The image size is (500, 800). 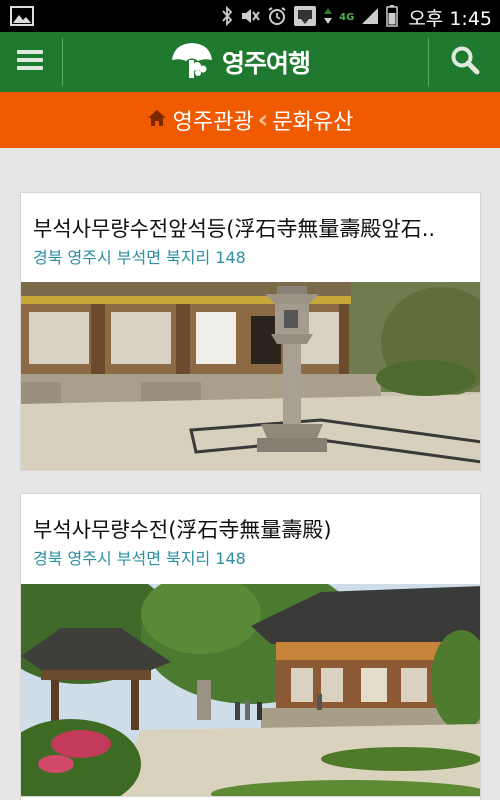 I want to click on tree-logo-icon, so click(x=192, y=62).